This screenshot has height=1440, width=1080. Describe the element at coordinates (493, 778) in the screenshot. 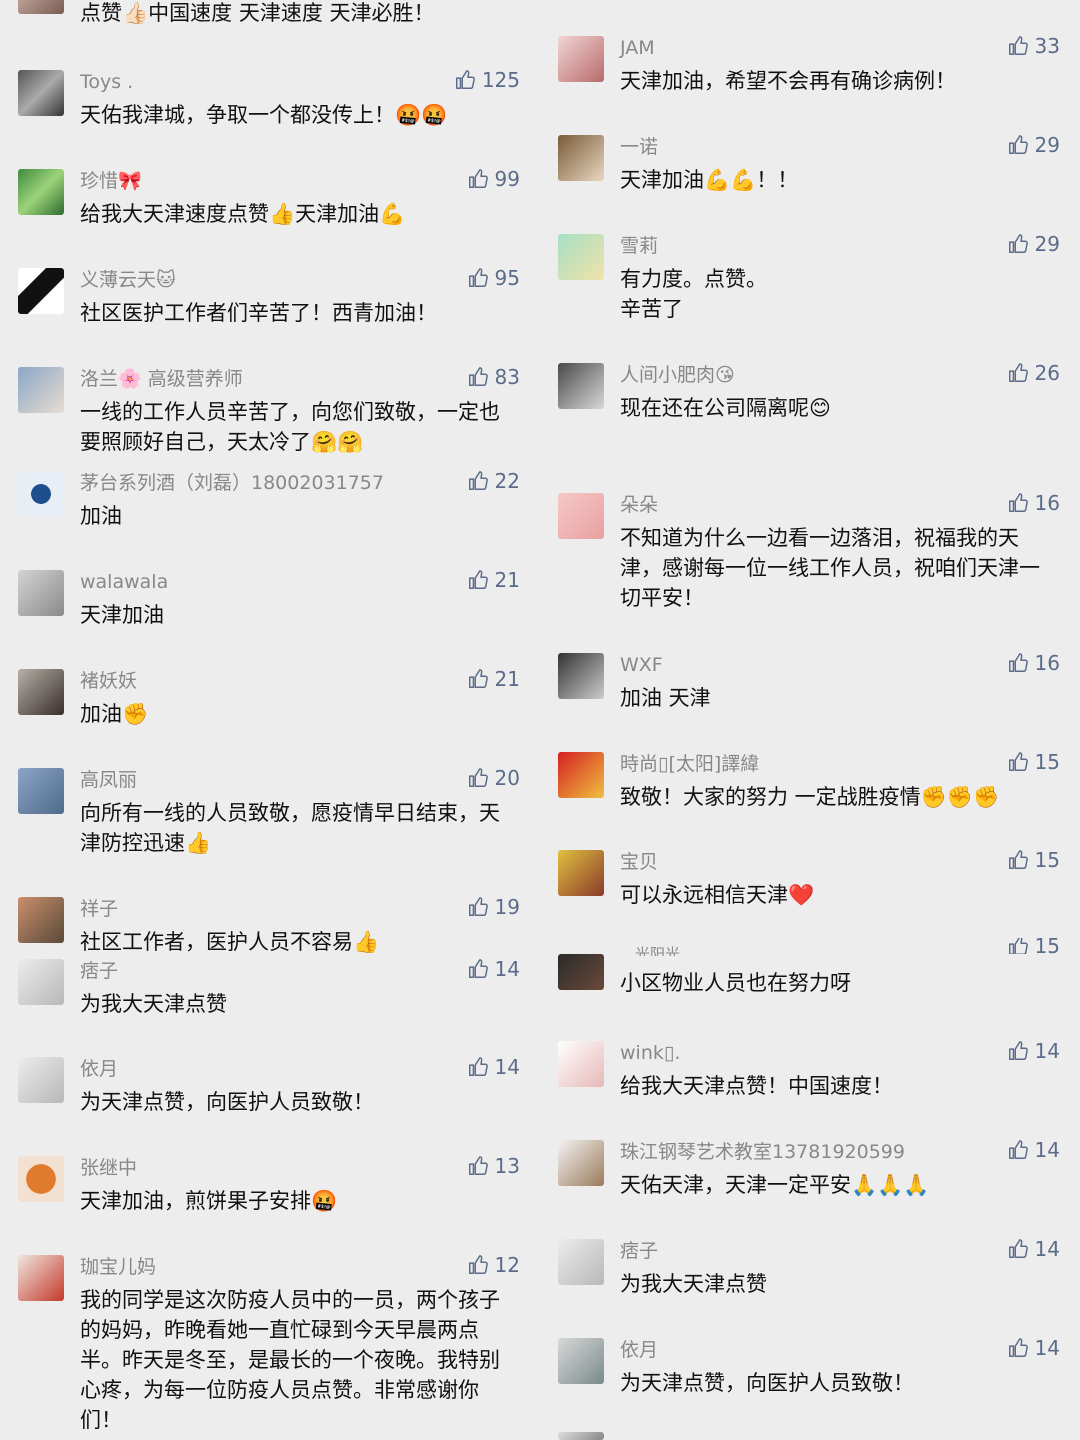

I see `like-button: 20` at that location.